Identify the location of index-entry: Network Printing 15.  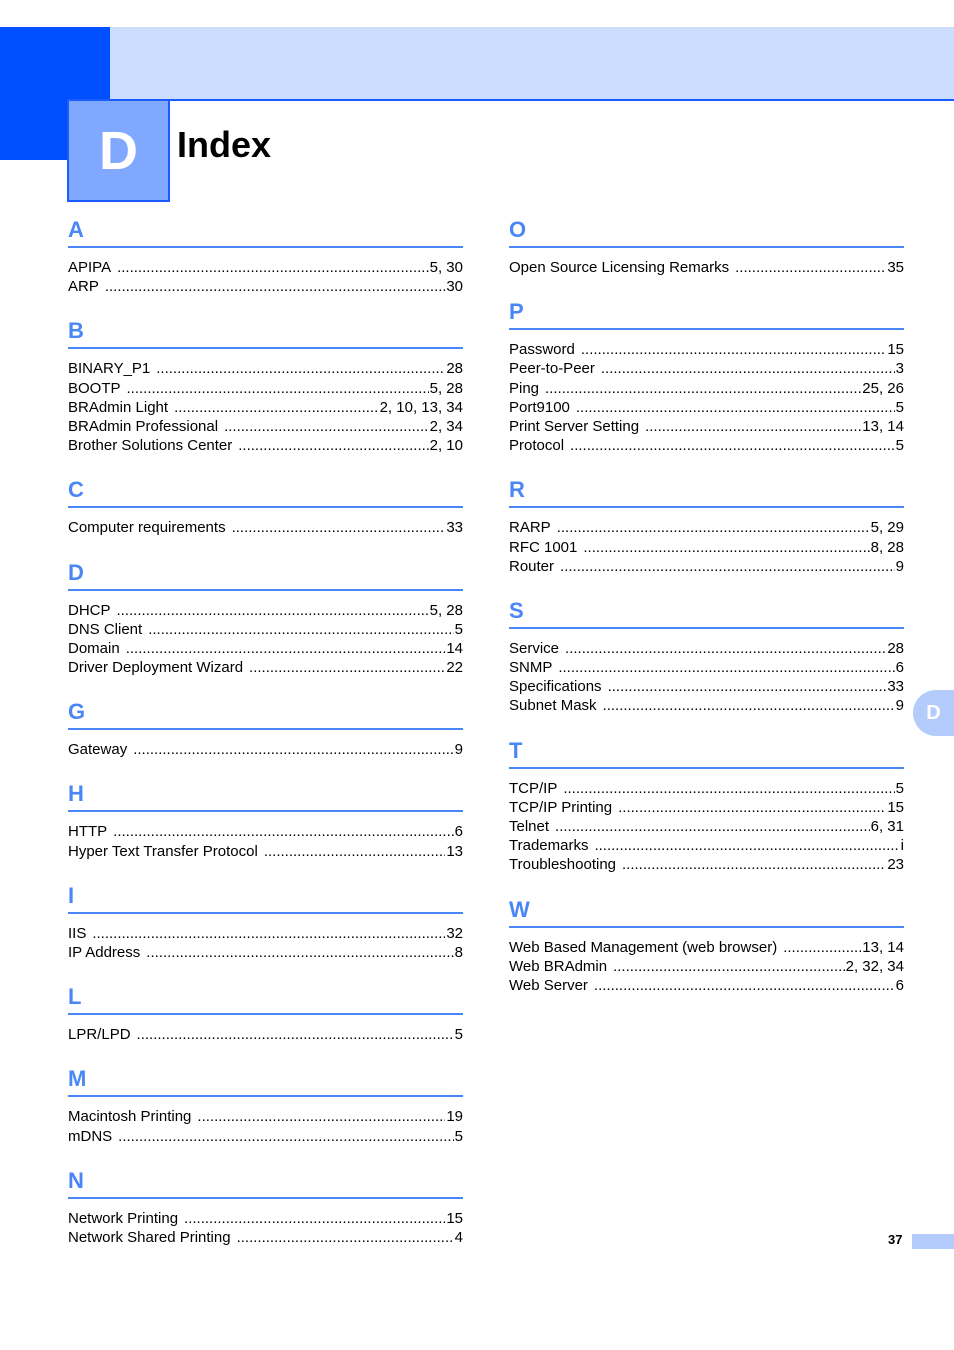
(265, 1218).